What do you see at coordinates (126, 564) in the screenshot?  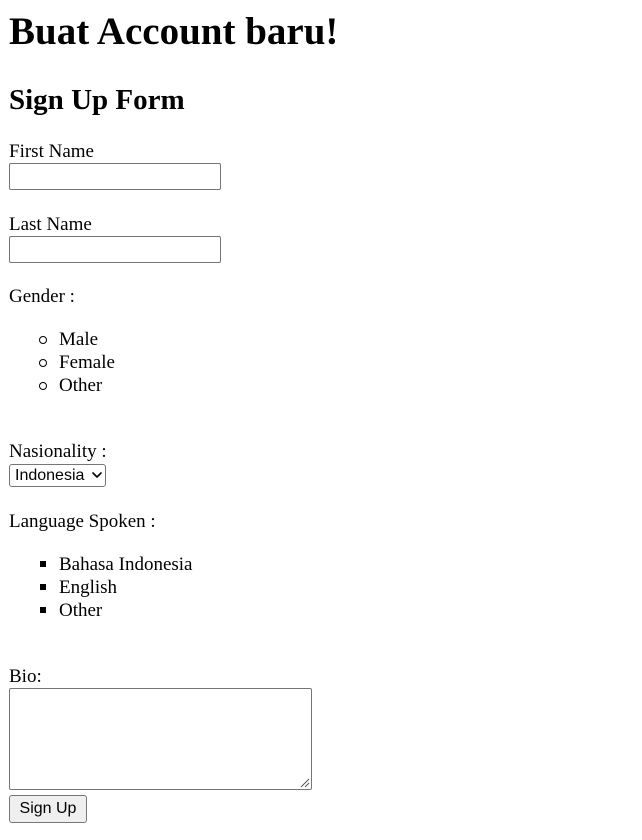 I see `language-option-label: Bahasa Indonesia` at bounding box center [126, 564].